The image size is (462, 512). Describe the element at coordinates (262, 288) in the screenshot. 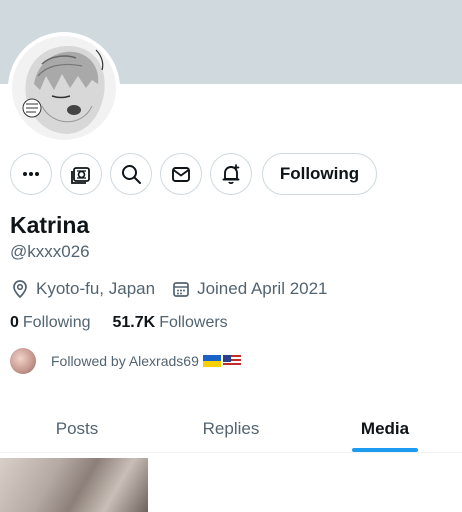

I see `joined-text: Joined April 2021` at that location.